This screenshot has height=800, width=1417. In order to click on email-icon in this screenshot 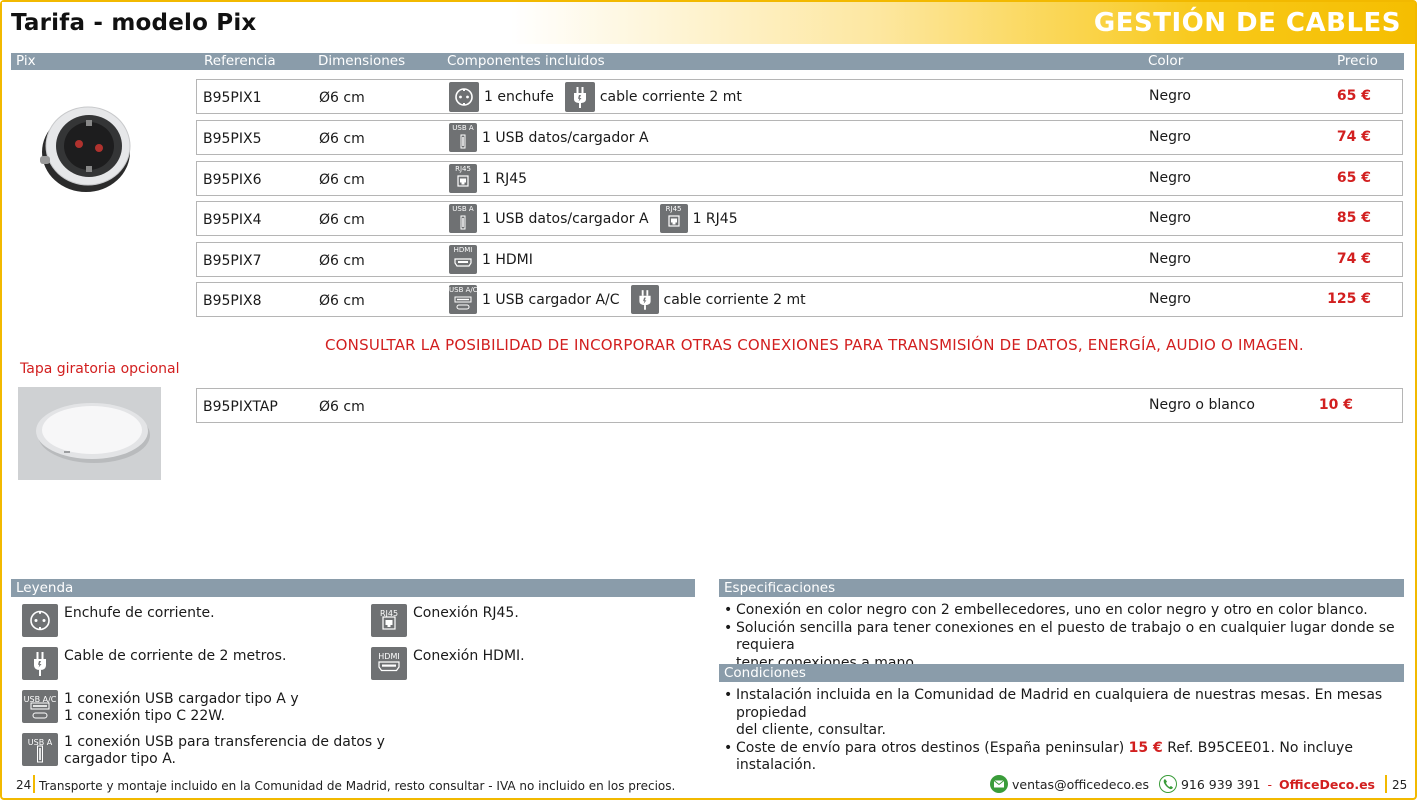, I will do `click(998, 784)`.